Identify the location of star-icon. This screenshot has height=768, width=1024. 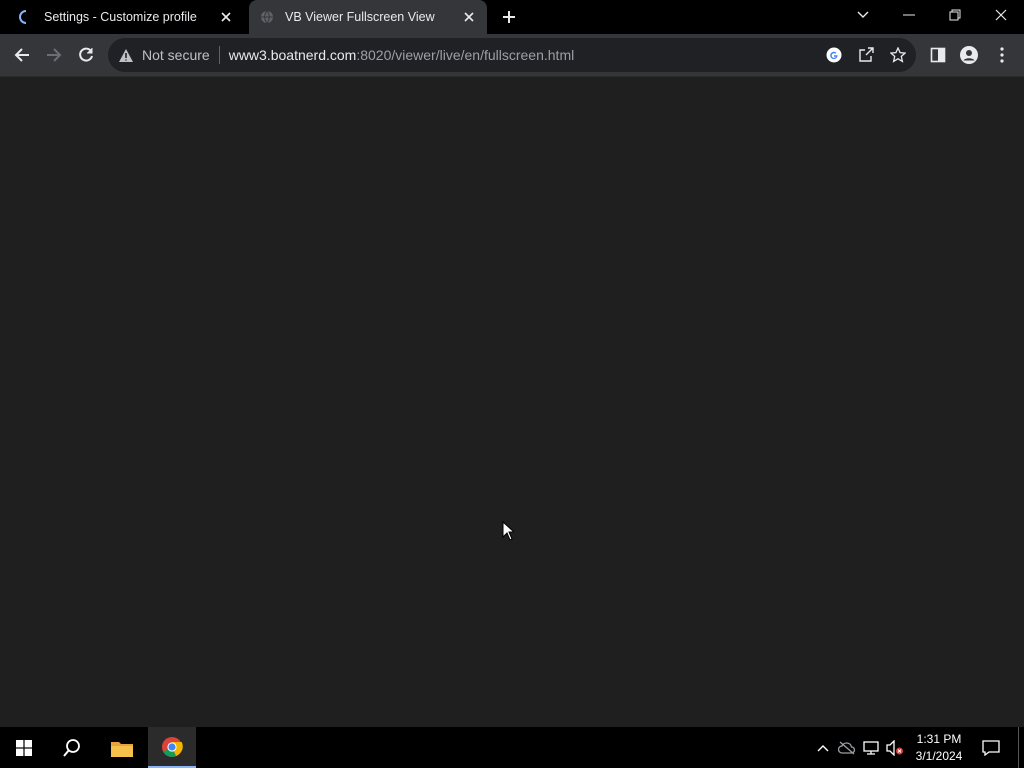
(898, 55).